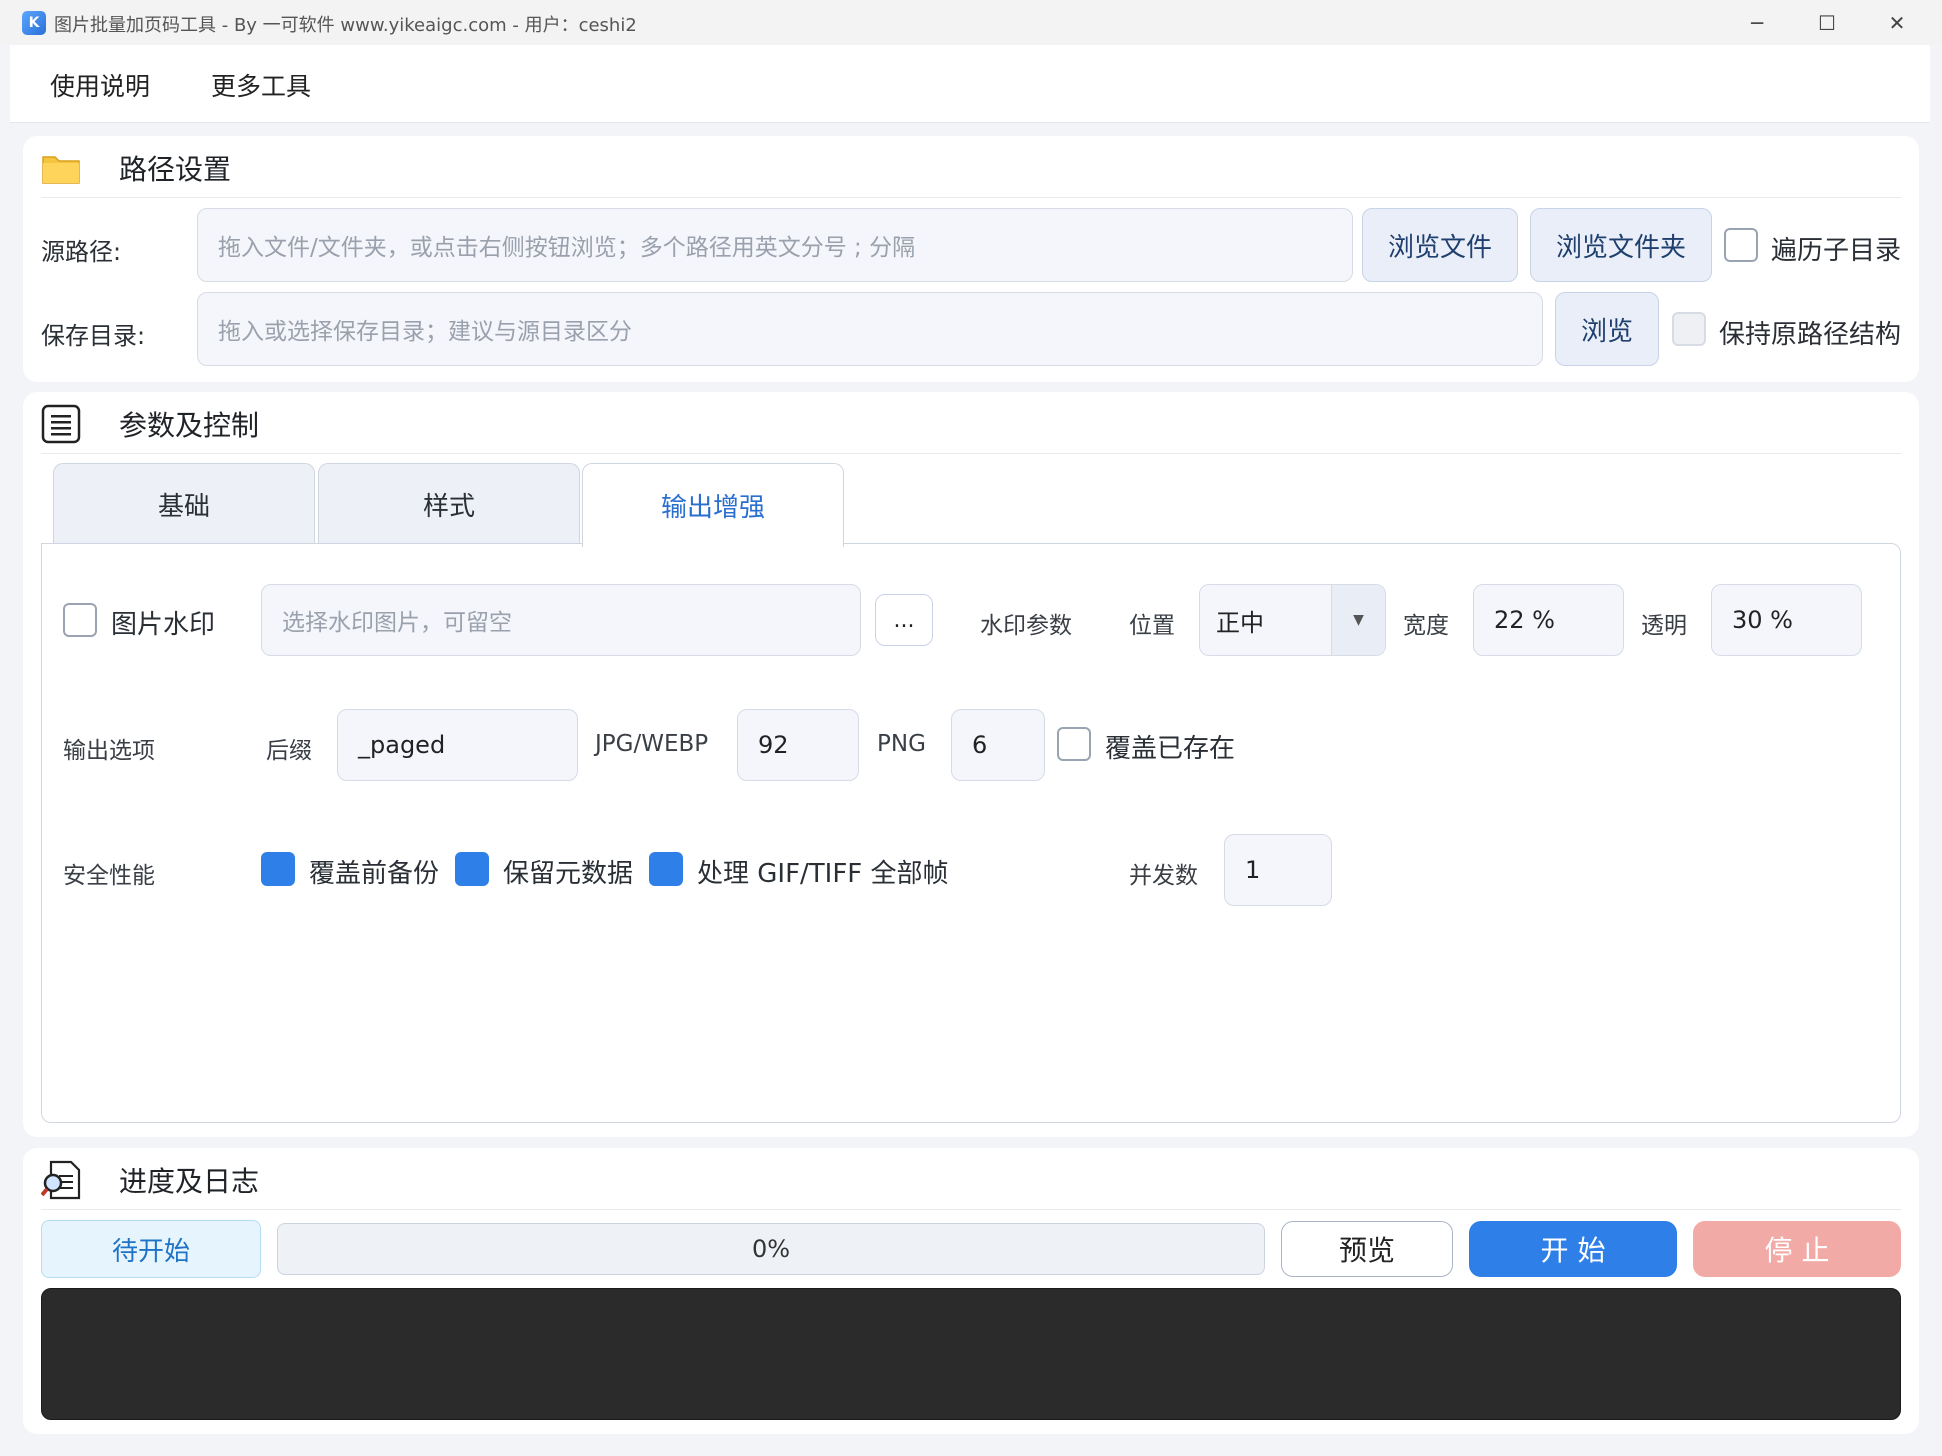 Image resolution: width=1942 pixels, height=1456 pixels. Describe the element at coordinates (1426, 626) in the screenshot. I see `width-label: 宽度` at that location.